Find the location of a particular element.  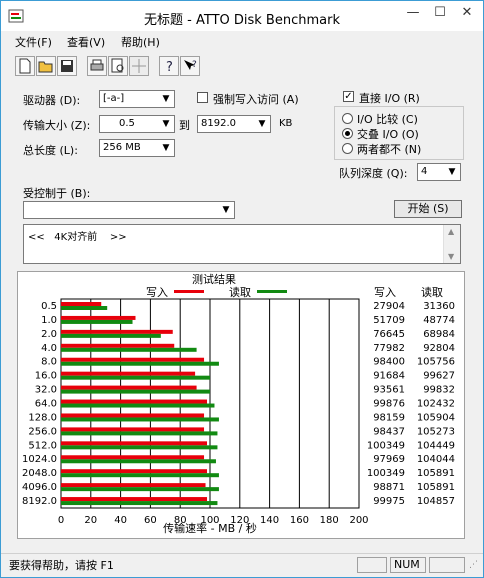

move-button is located at coordinates (139, 66).